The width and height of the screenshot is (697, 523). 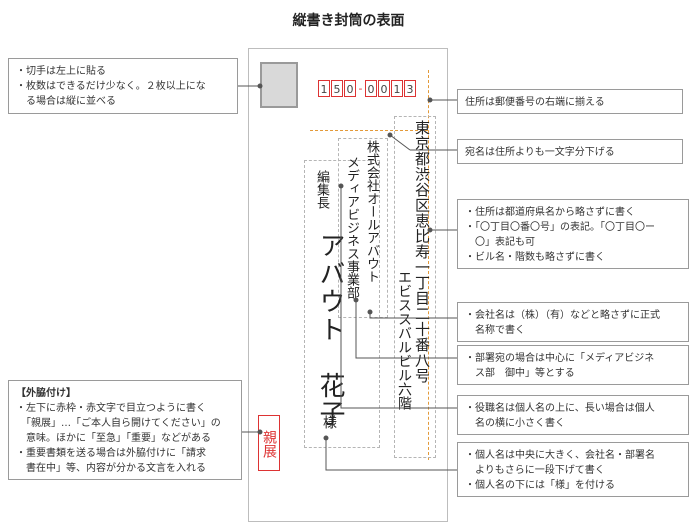 What do you see at coordinates (422, 252) in the screenshot?
I see `address-line: 東京都渋谷区恵比寿一丁目二十番八号` at bounding box center [422, 252].